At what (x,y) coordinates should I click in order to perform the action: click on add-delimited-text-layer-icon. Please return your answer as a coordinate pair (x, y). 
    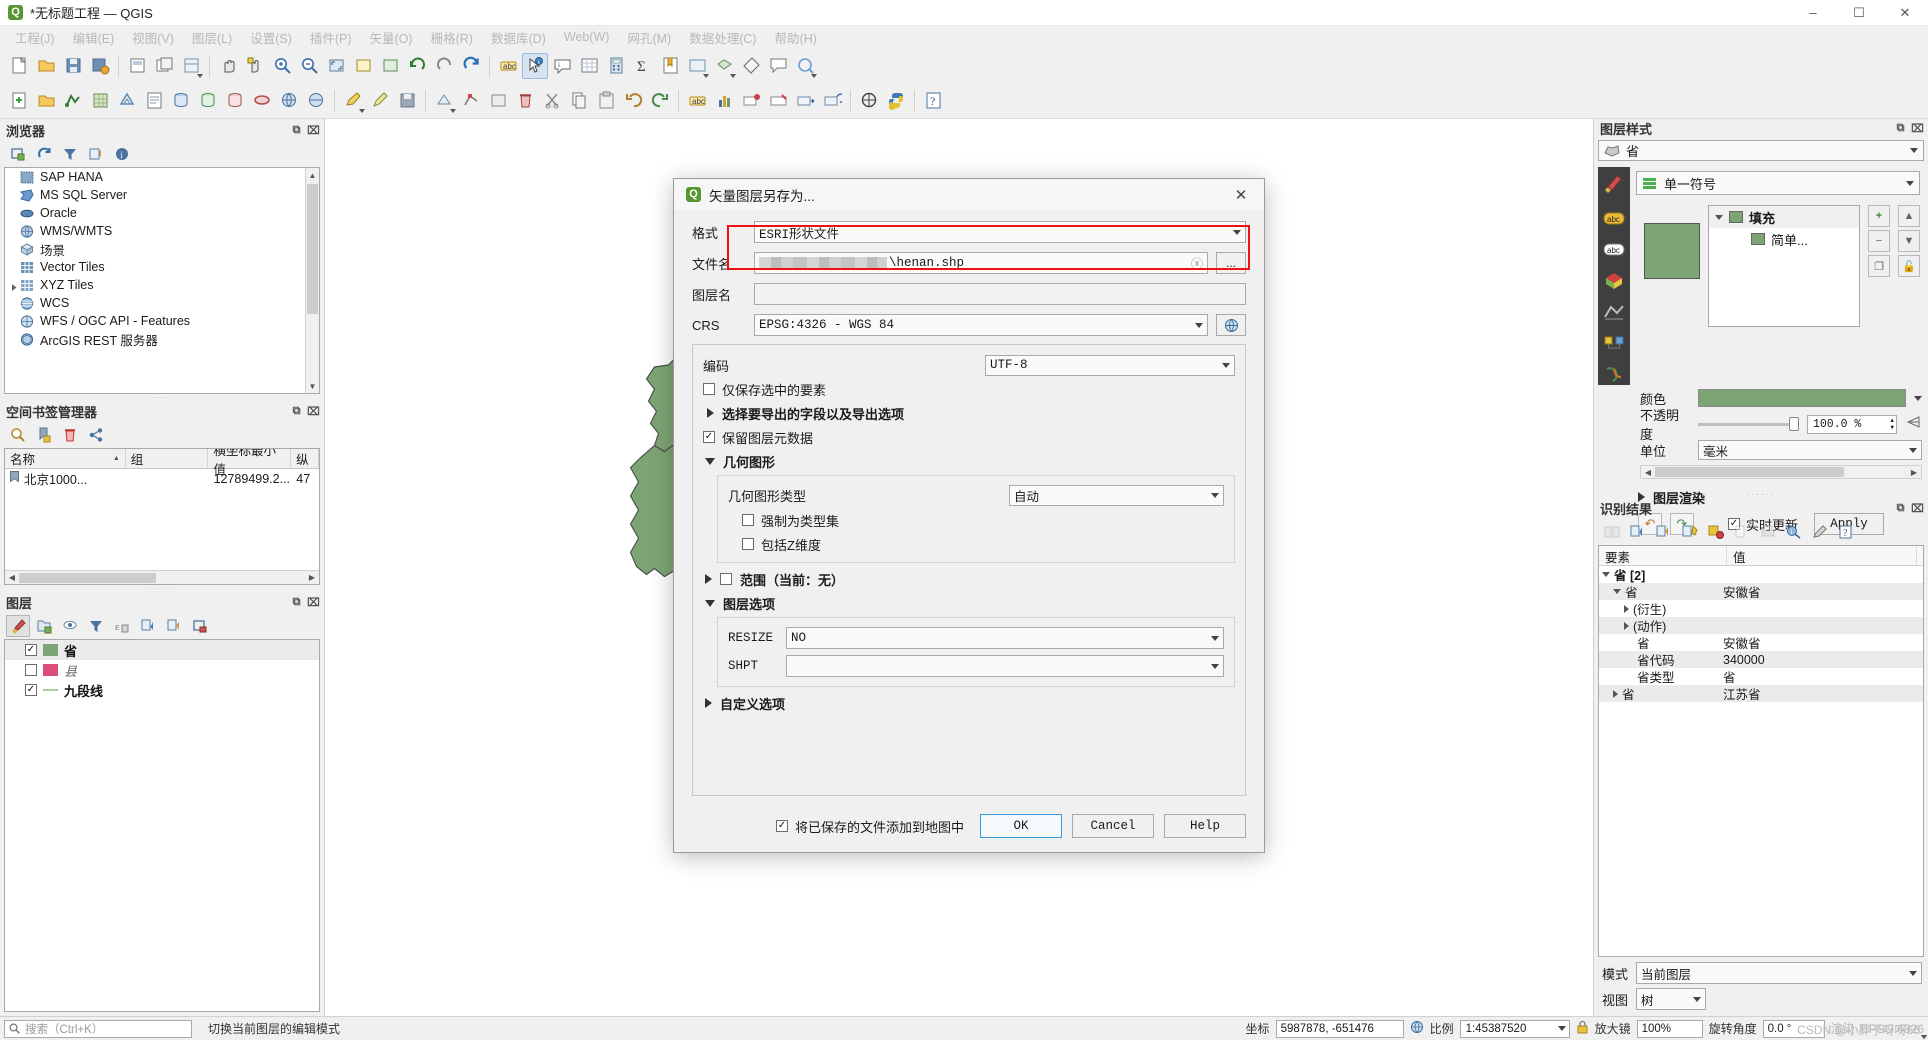
    Looking at the image, I should click on (154, 101).